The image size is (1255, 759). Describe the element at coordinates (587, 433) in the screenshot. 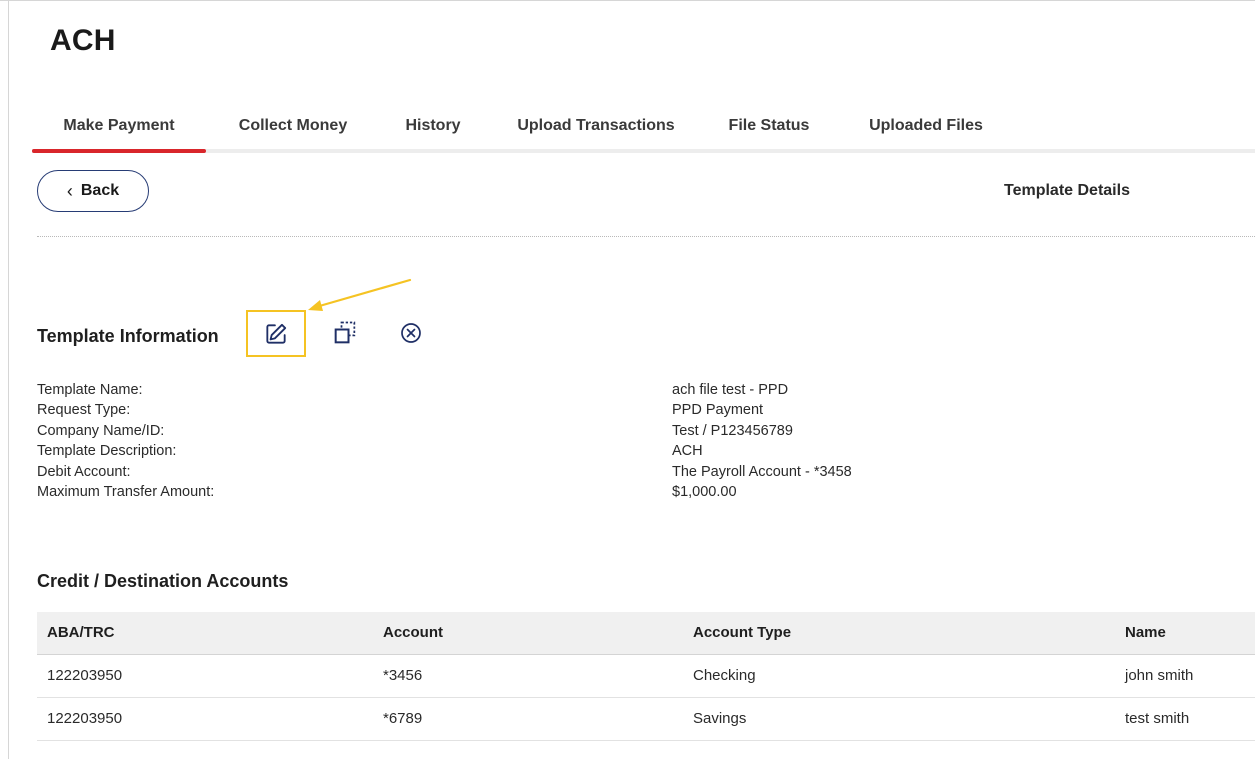

I see `info-row: Company Name/ID: Test / P123456789` at that location.